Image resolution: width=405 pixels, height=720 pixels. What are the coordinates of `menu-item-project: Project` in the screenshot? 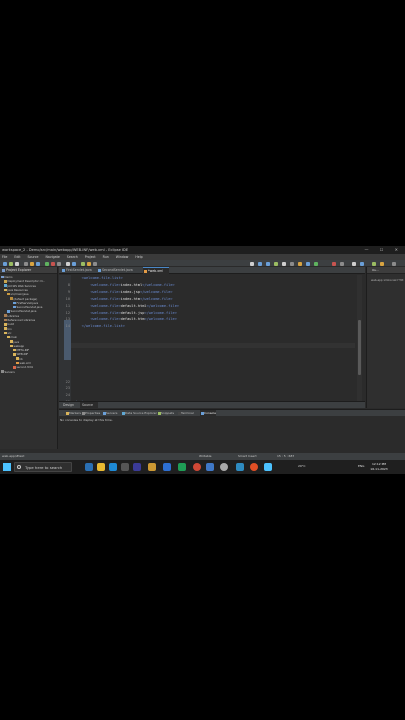 It's located at (90, 257).